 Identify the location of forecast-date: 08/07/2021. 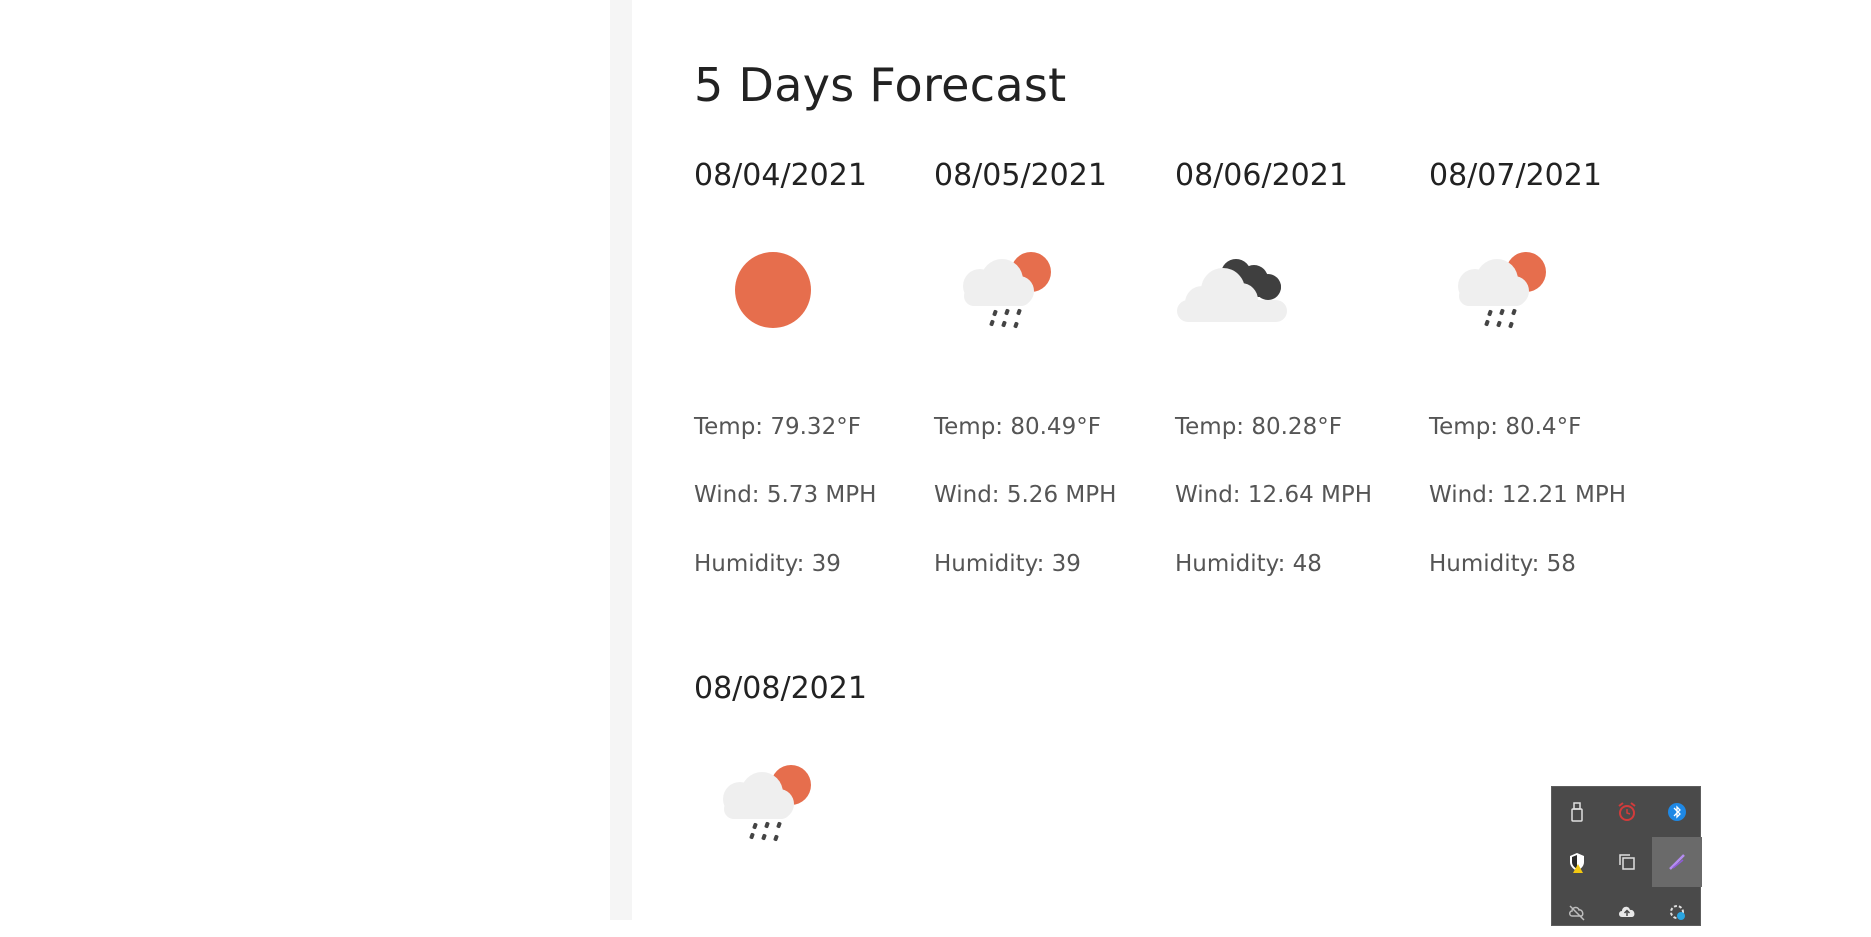
(1515, 175).